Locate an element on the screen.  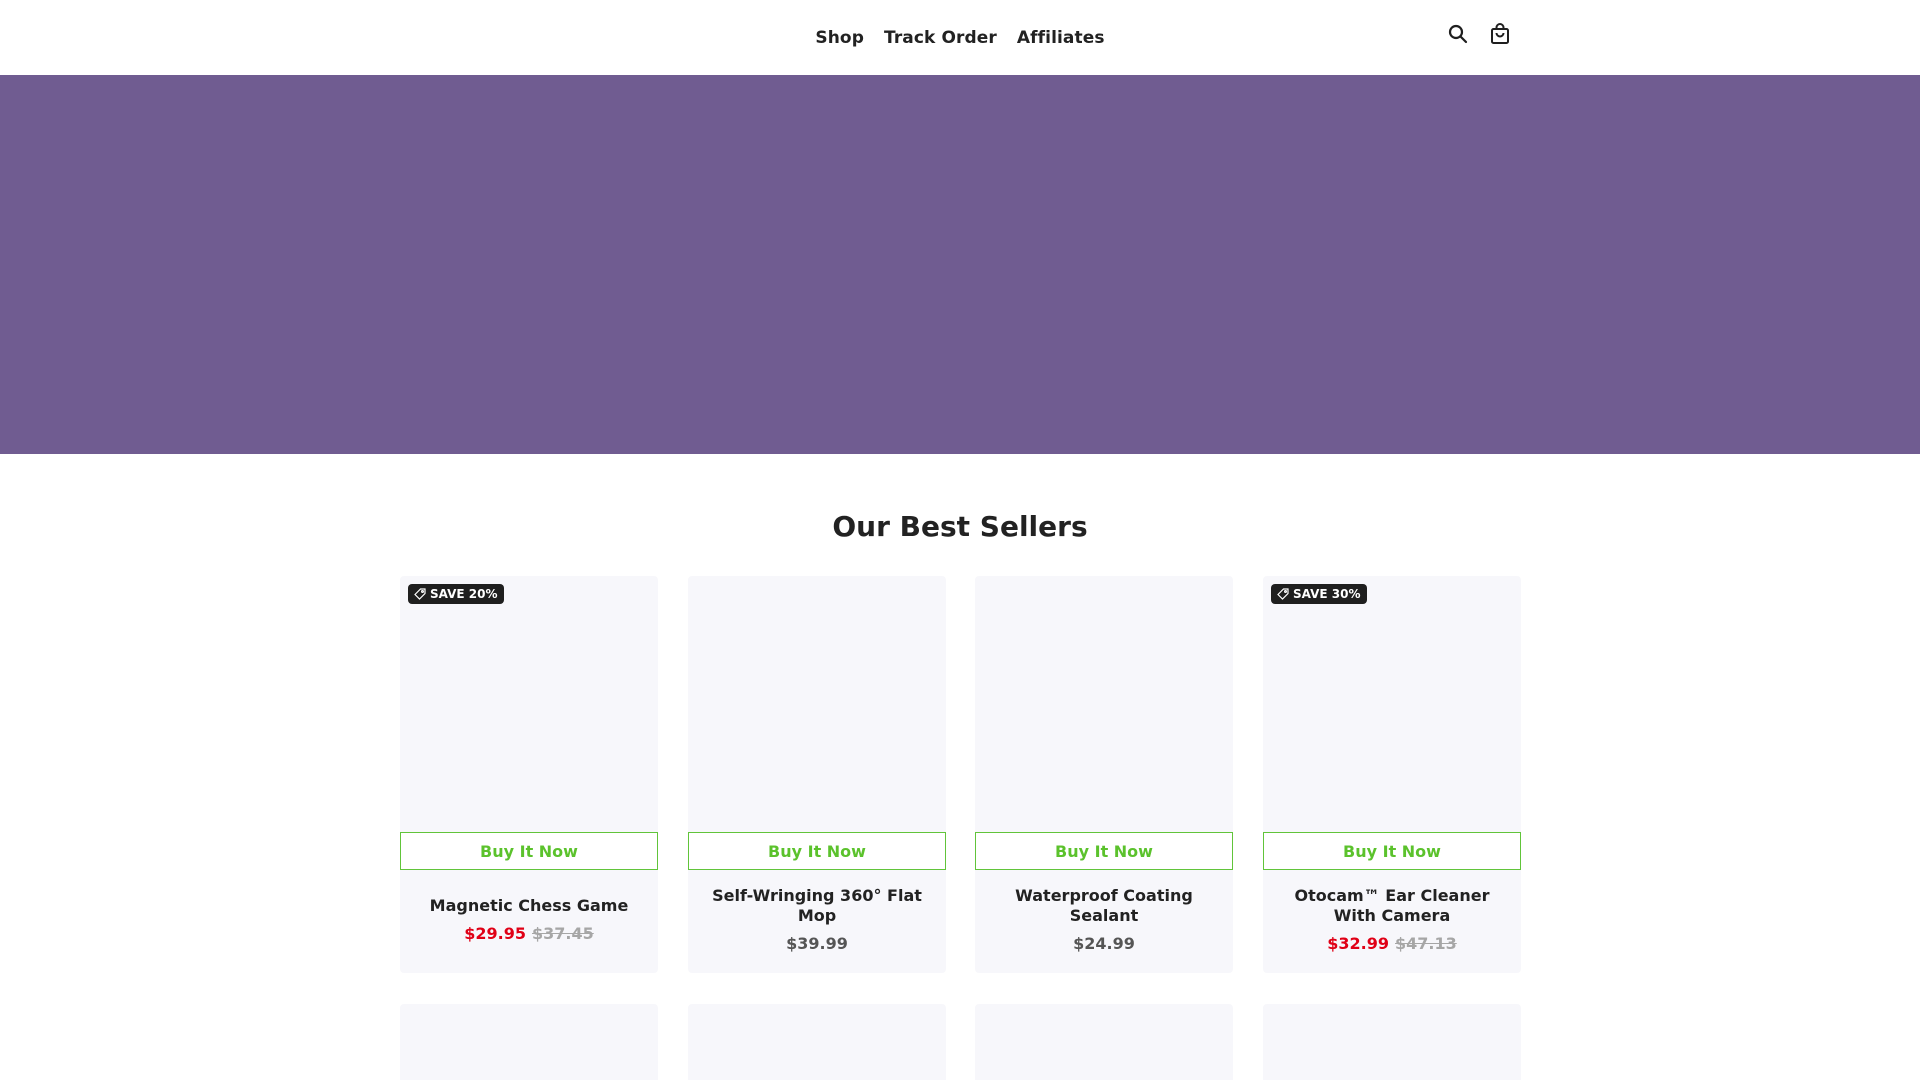
sale-price: $29.95 is located at coordinates (495, 933).